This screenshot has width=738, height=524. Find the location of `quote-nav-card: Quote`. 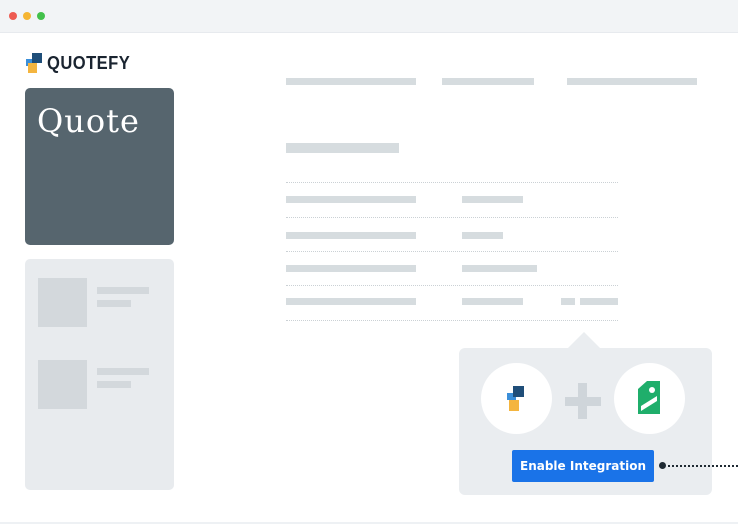

quote-nav-card: Quote is located at coordinates (99, 166).